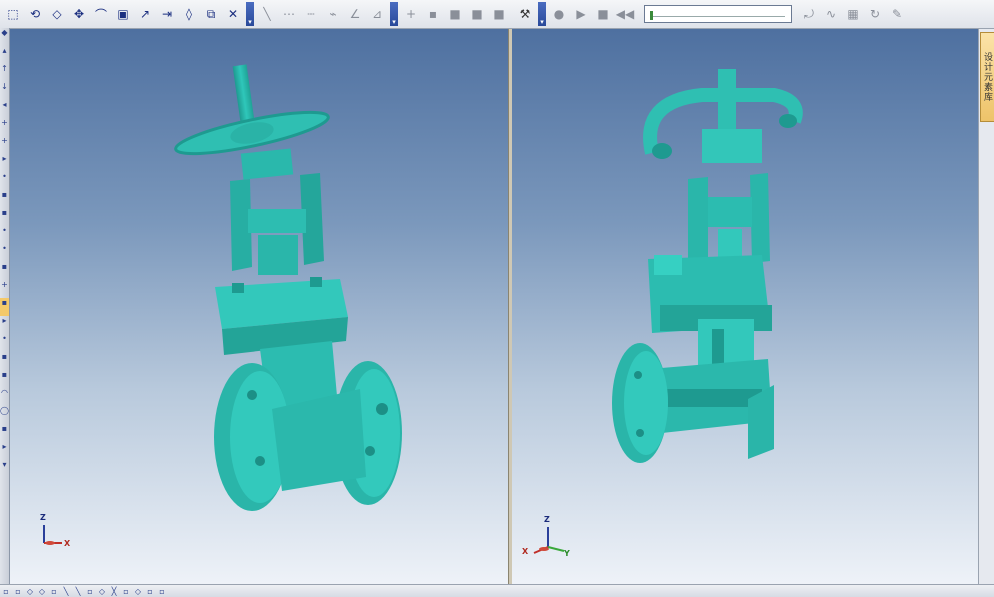  I want to click on curve-icon: ∿, so click(831, 14).